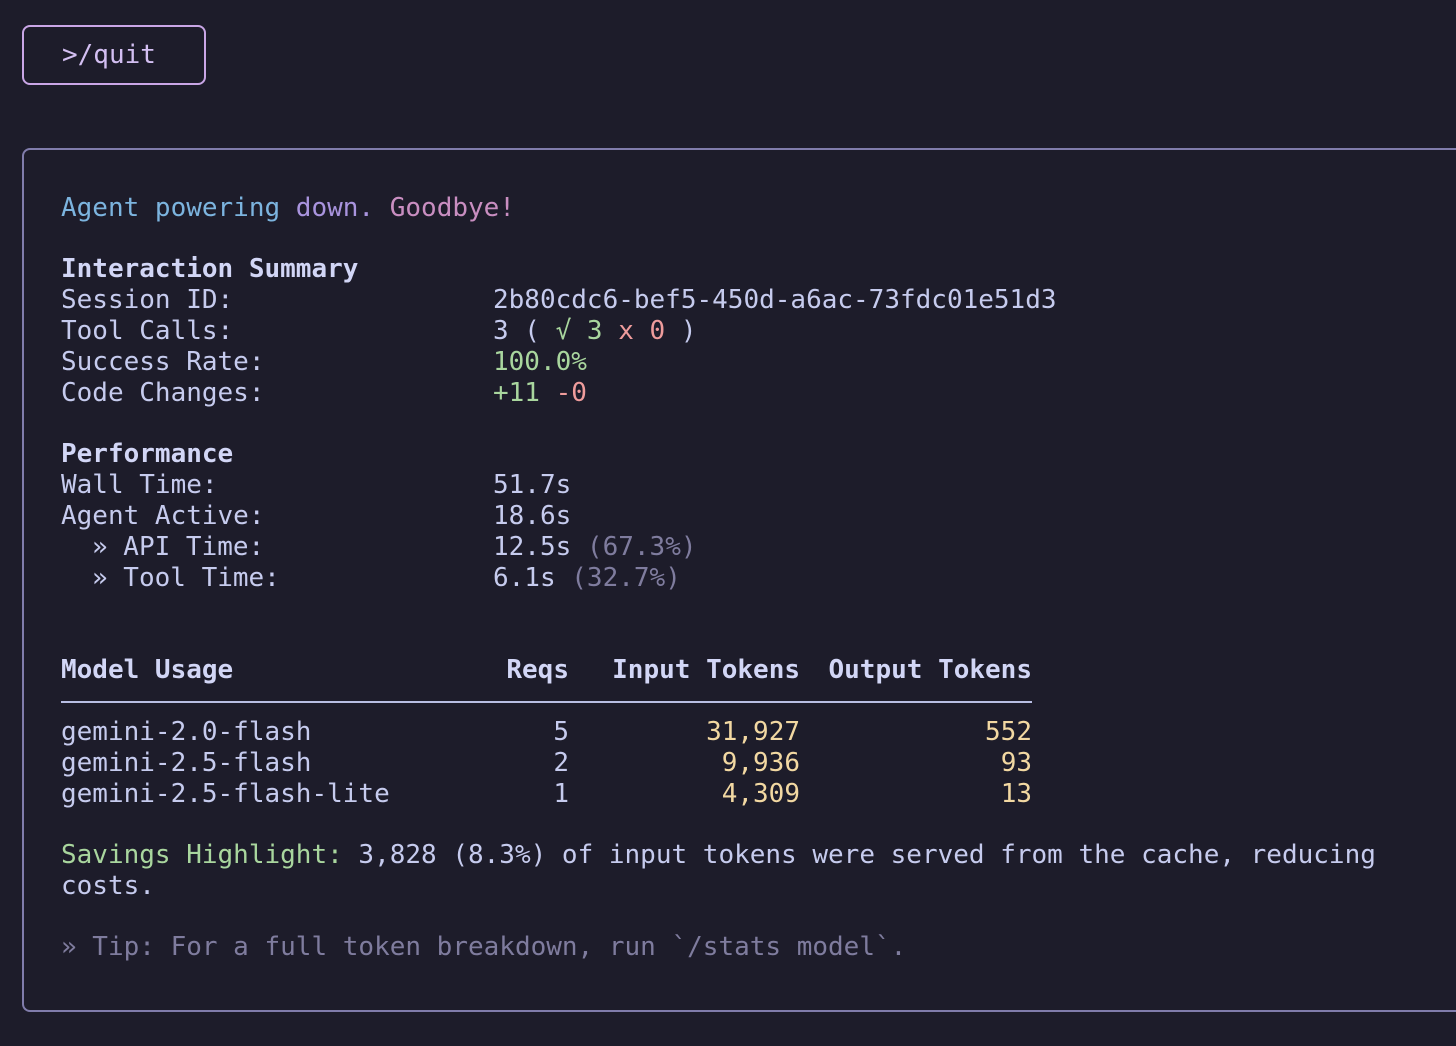 This screenshot has height=1046, width=1456. What do you see at coordinates (618, 578) in the screenshot?
I see `tool-time-percent: (32.7%)` at bounding box center [618, 578].